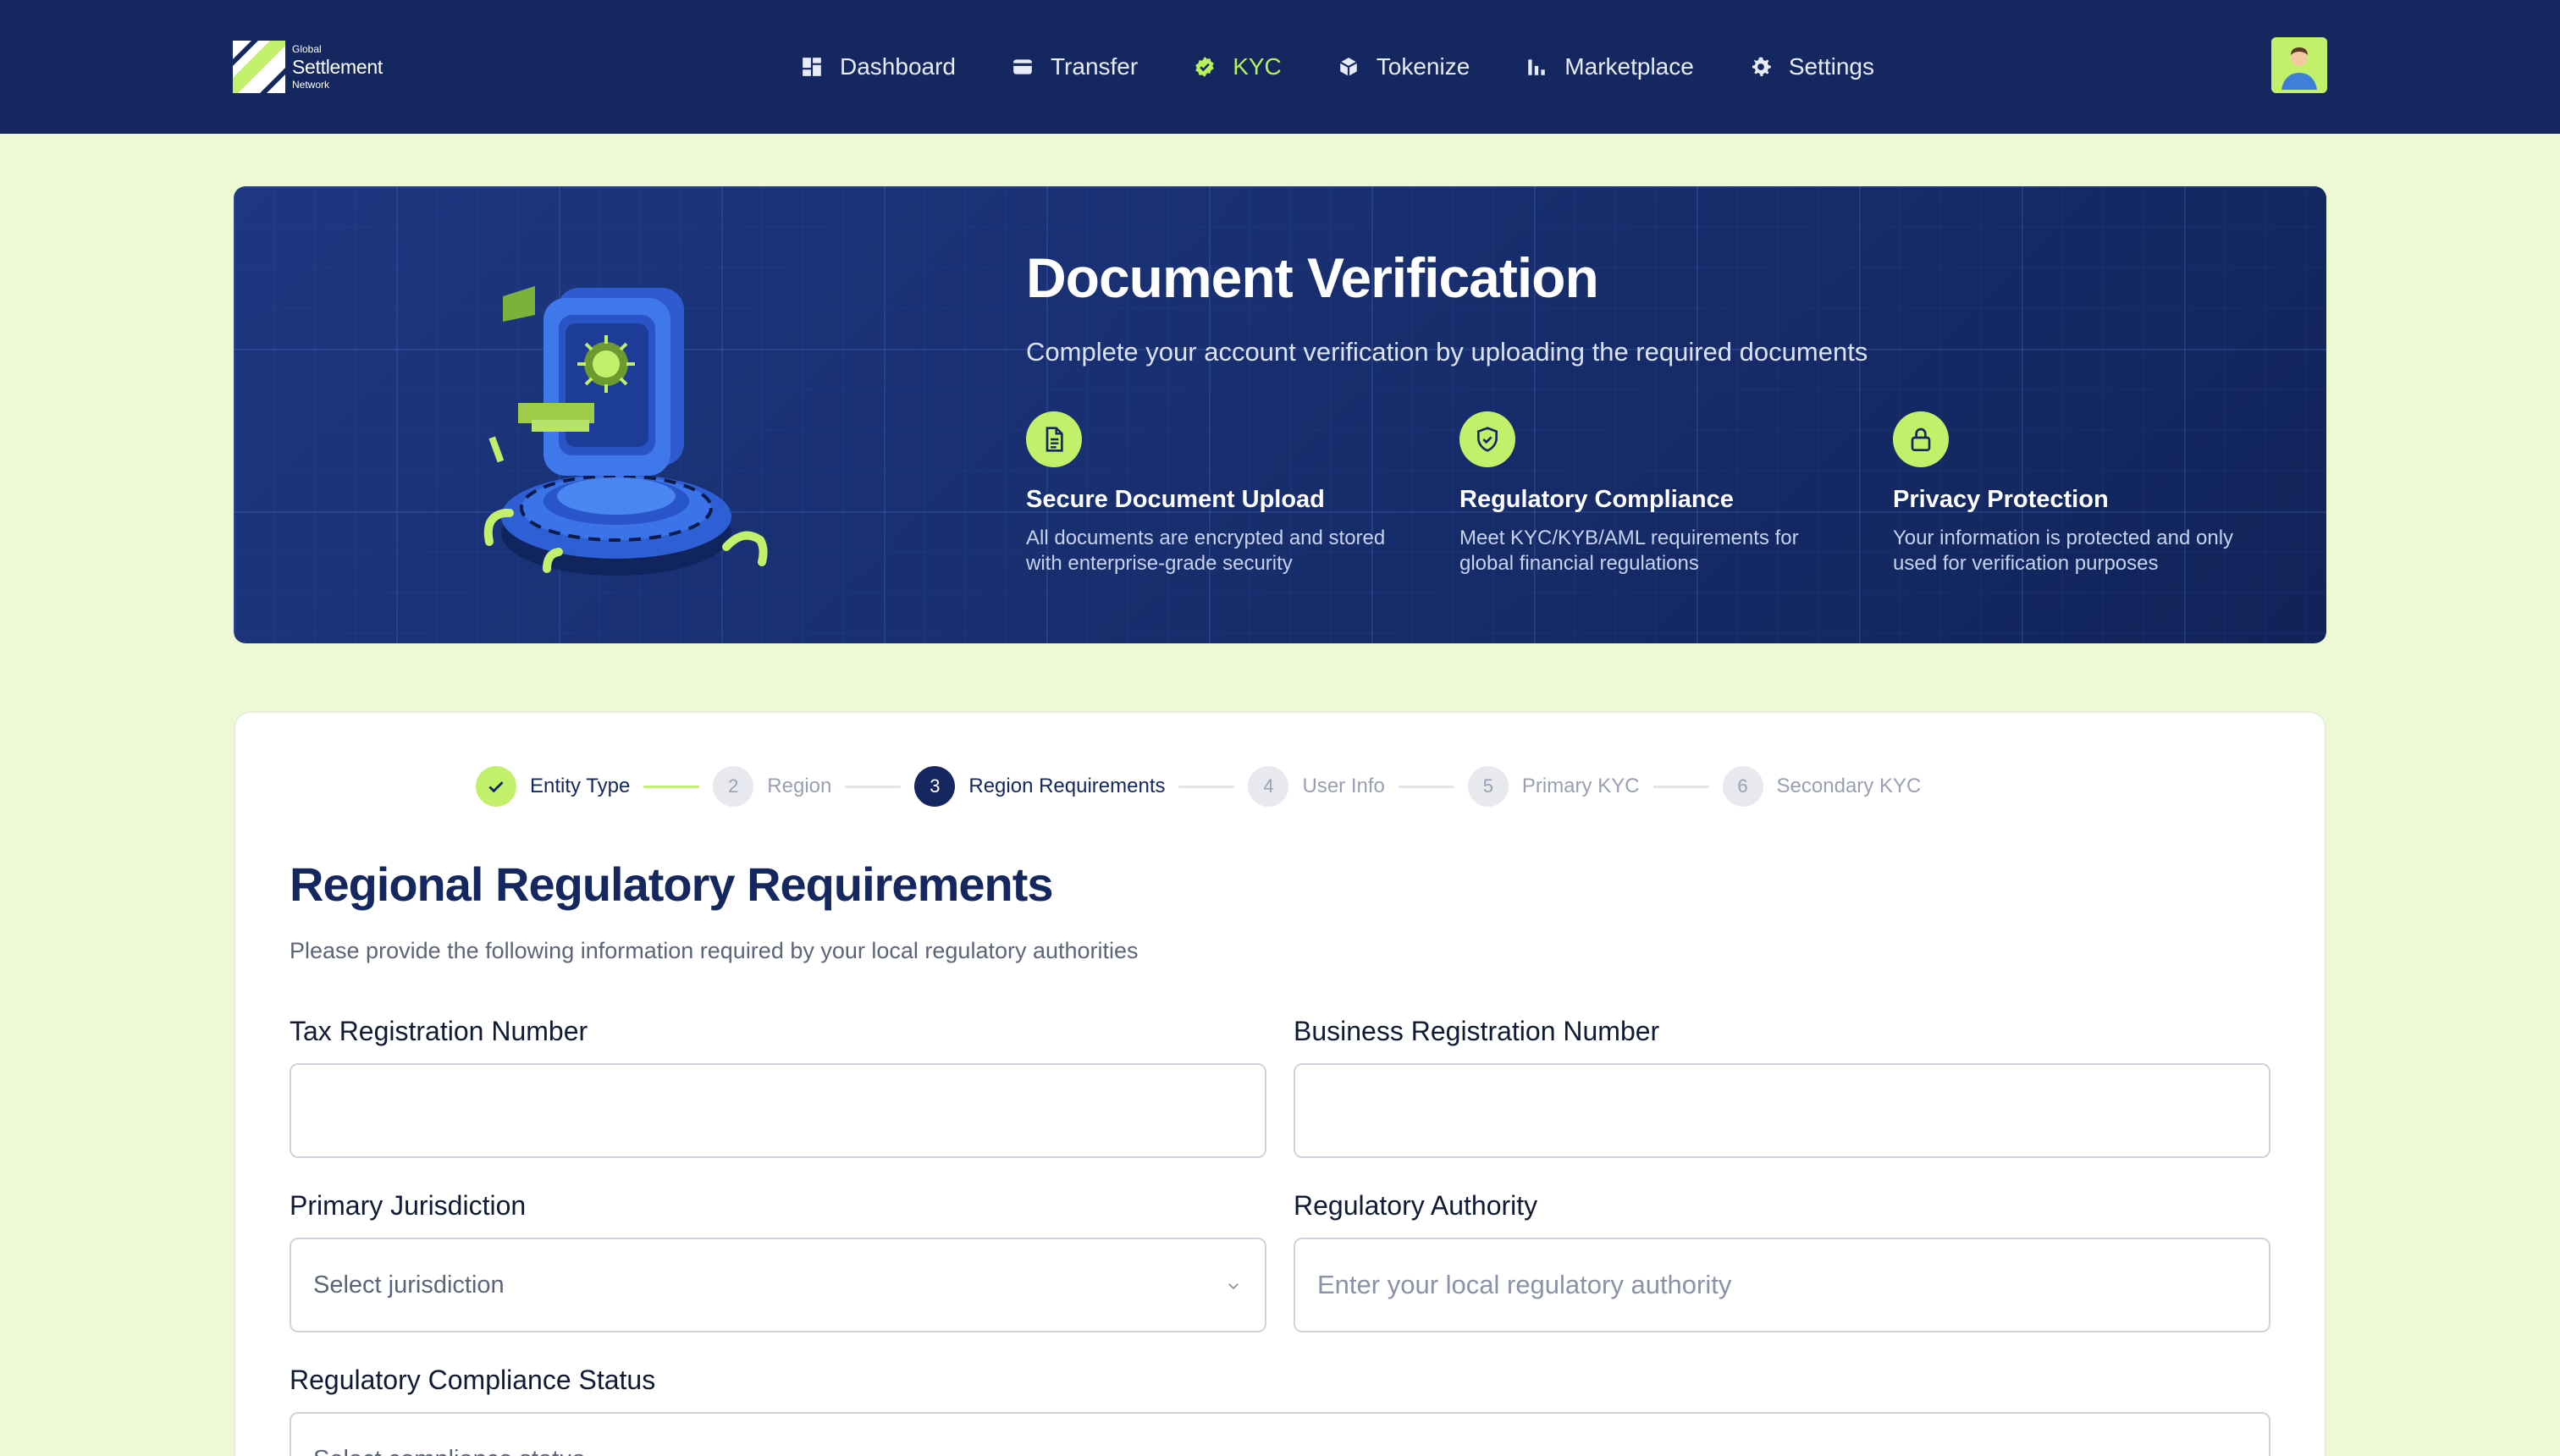 The height and width of the screenshot is (1456, 2560). Describe the element at coordinates (1743, 786) in the screenshot. I see `step-number: 6` at that location.